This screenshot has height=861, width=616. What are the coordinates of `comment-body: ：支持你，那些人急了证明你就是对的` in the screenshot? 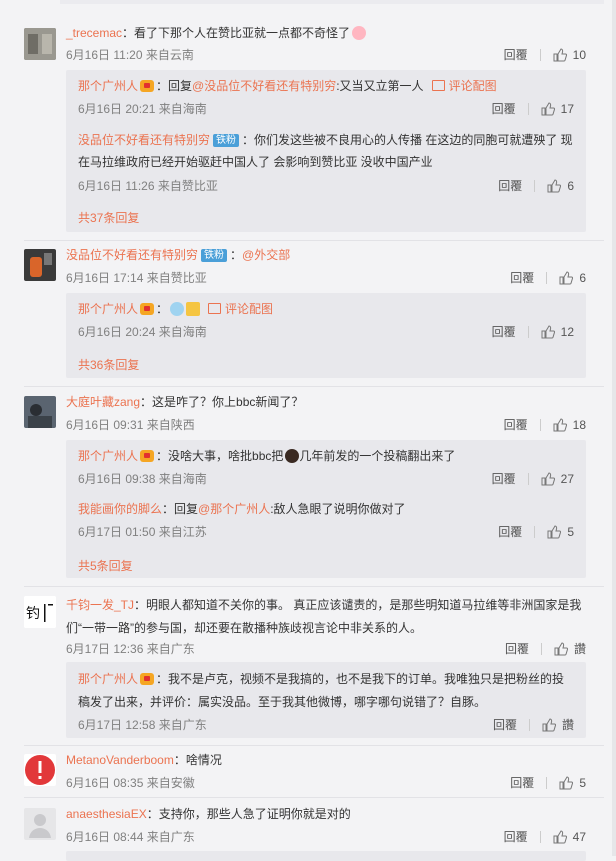 It's located at (248, 814).